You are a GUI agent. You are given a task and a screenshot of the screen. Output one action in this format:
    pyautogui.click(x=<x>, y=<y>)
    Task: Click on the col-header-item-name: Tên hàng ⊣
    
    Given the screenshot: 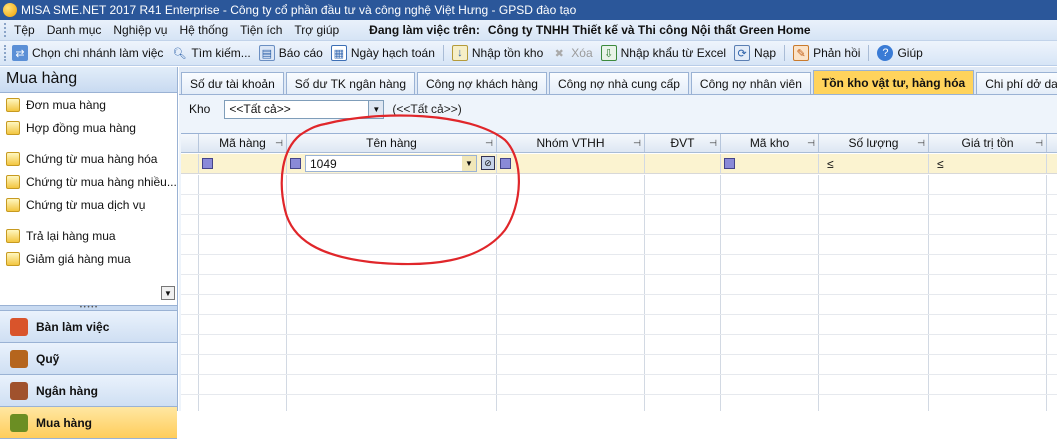 What is the action you would take?
    pyautogui.click(x=392, y=143)
    